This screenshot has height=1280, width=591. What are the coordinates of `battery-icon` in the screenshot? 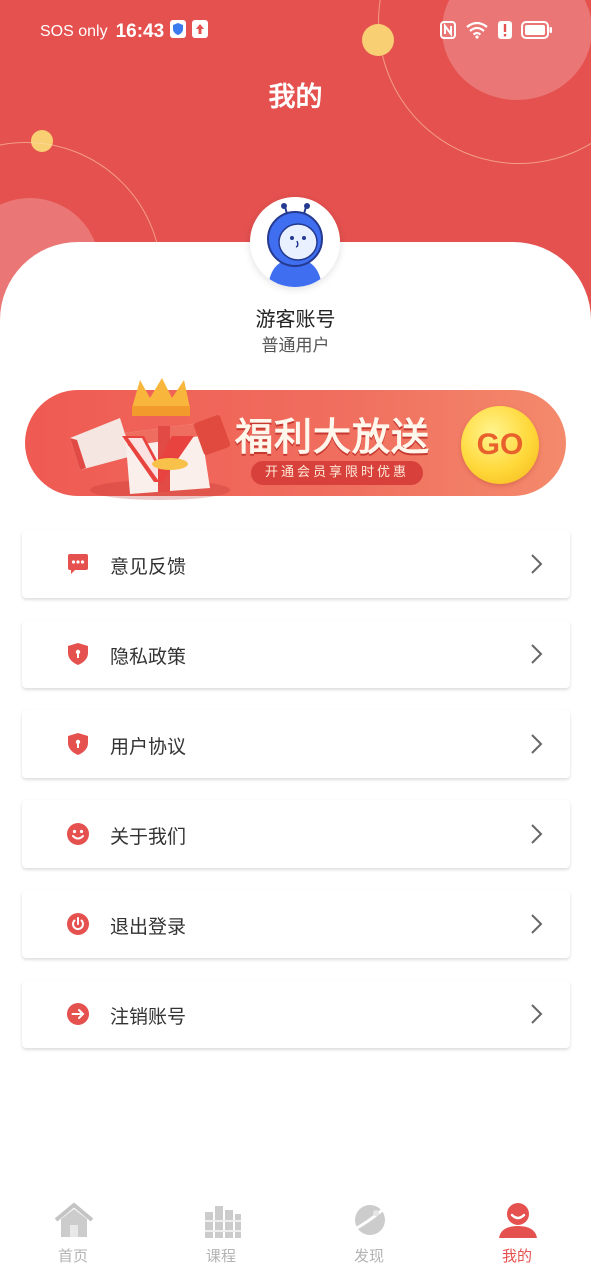 It's located at (537, 32).